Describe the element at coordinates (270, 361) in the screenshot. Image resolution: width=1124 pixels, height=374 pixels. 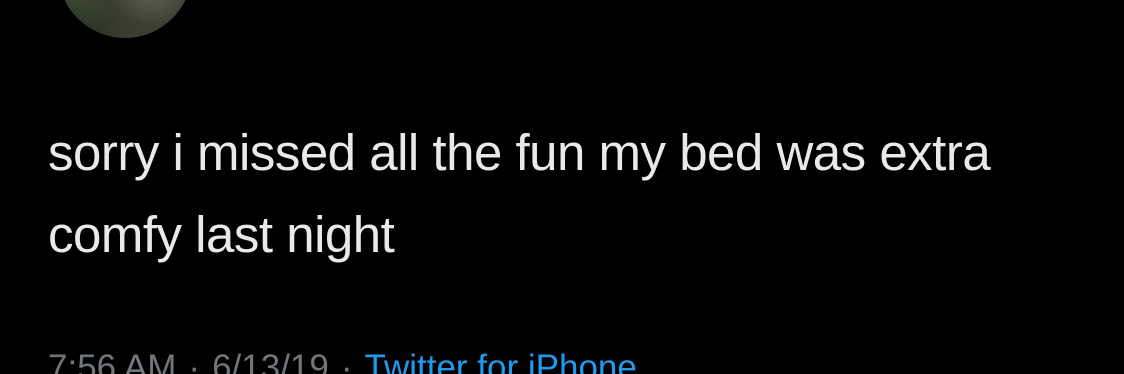
I see `tweet-date: 6/13/19` at that location.